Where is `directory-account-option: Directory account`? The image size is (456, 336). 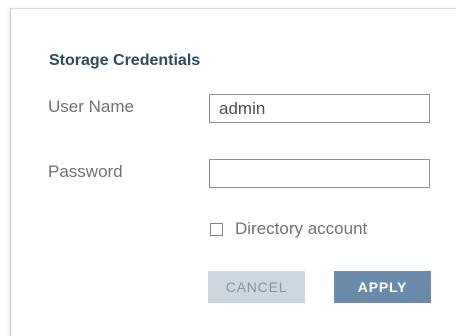 directory-account-option: Directory account is located at coordinates (288, 229).